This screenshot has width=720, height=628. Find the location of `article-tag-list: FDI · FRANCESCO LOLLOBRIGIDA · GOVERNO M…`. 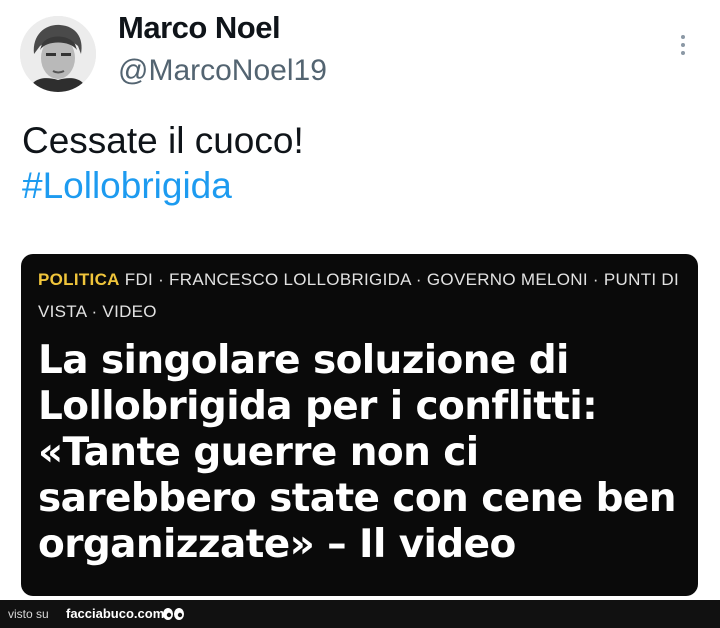

article-tag-list: FDI · FRANCESCO LOLLOBRIGIDA · GOVERNO M… is located at coordinates (358, 295).